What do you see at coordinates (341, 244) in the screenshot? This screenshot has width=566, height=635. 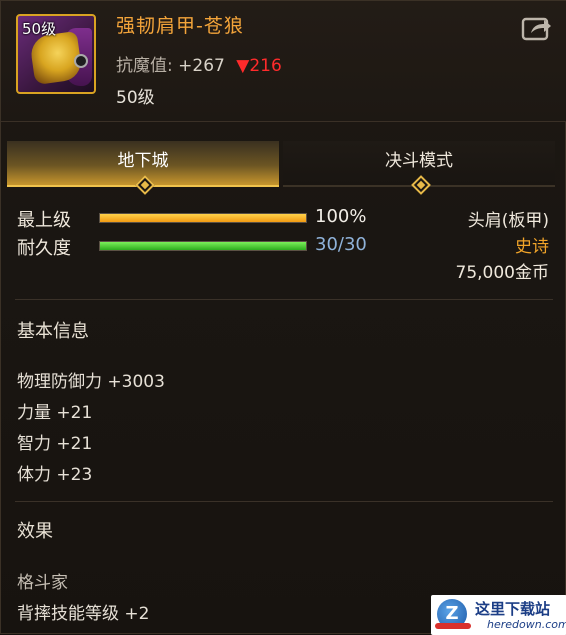 I see `durability-value: 30/30` at bounding box center [341, 244].